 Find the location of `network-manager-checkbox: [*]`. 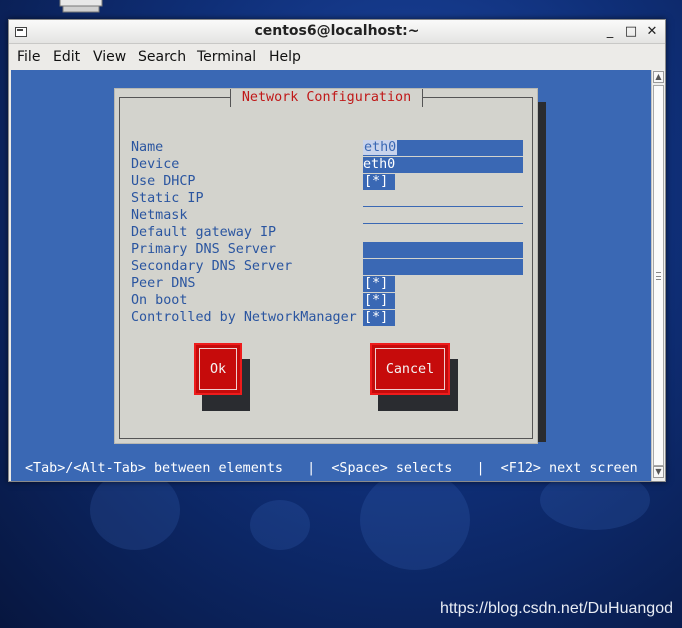

network-manager-checkbox: [*] is located at coordinates (379, 318).